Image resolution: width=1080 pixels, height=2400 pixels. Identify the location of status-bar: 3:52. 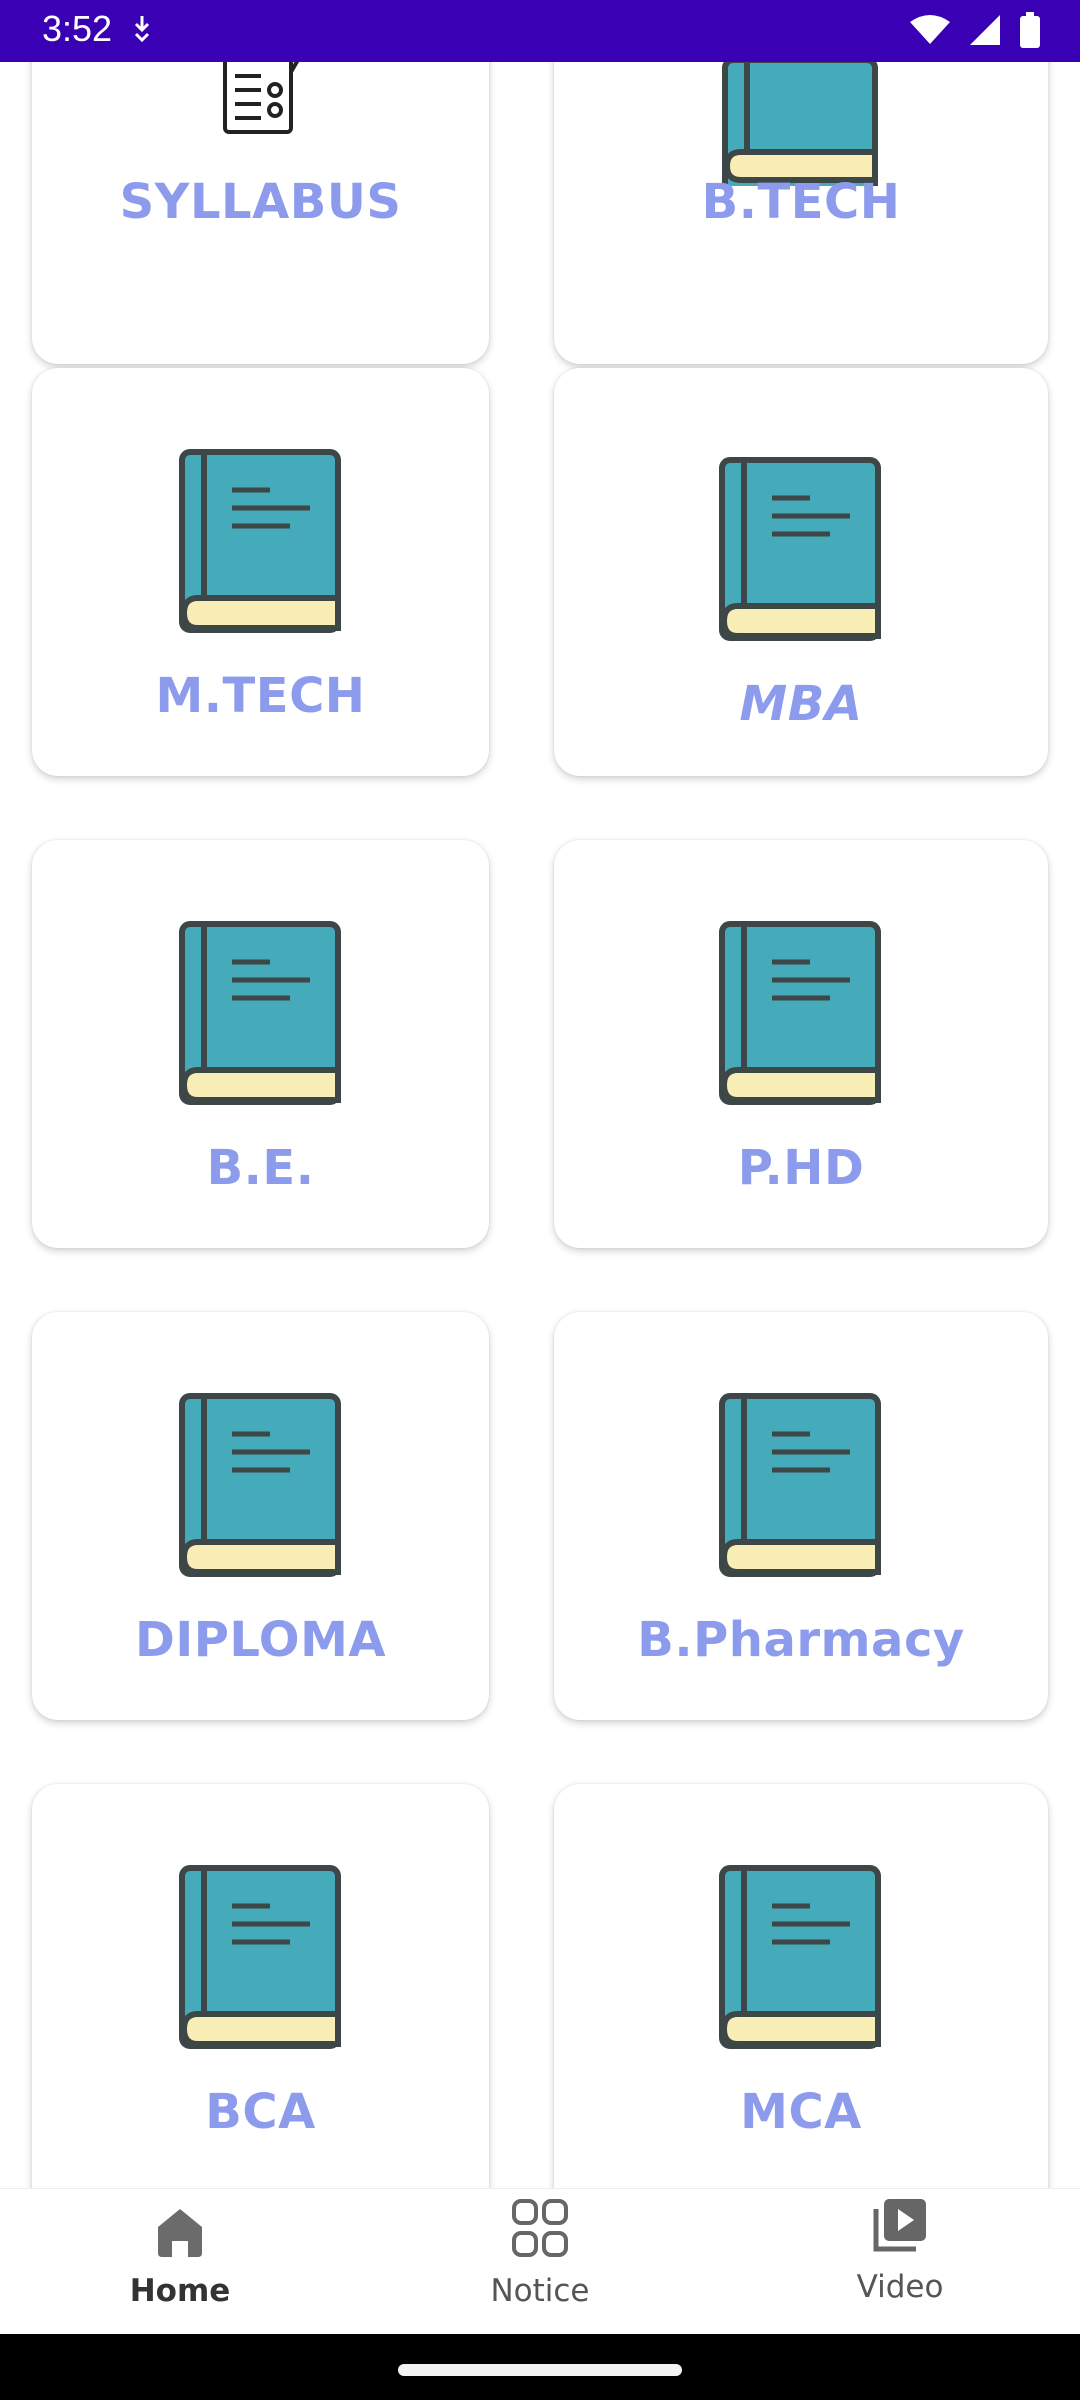
(540, 31).